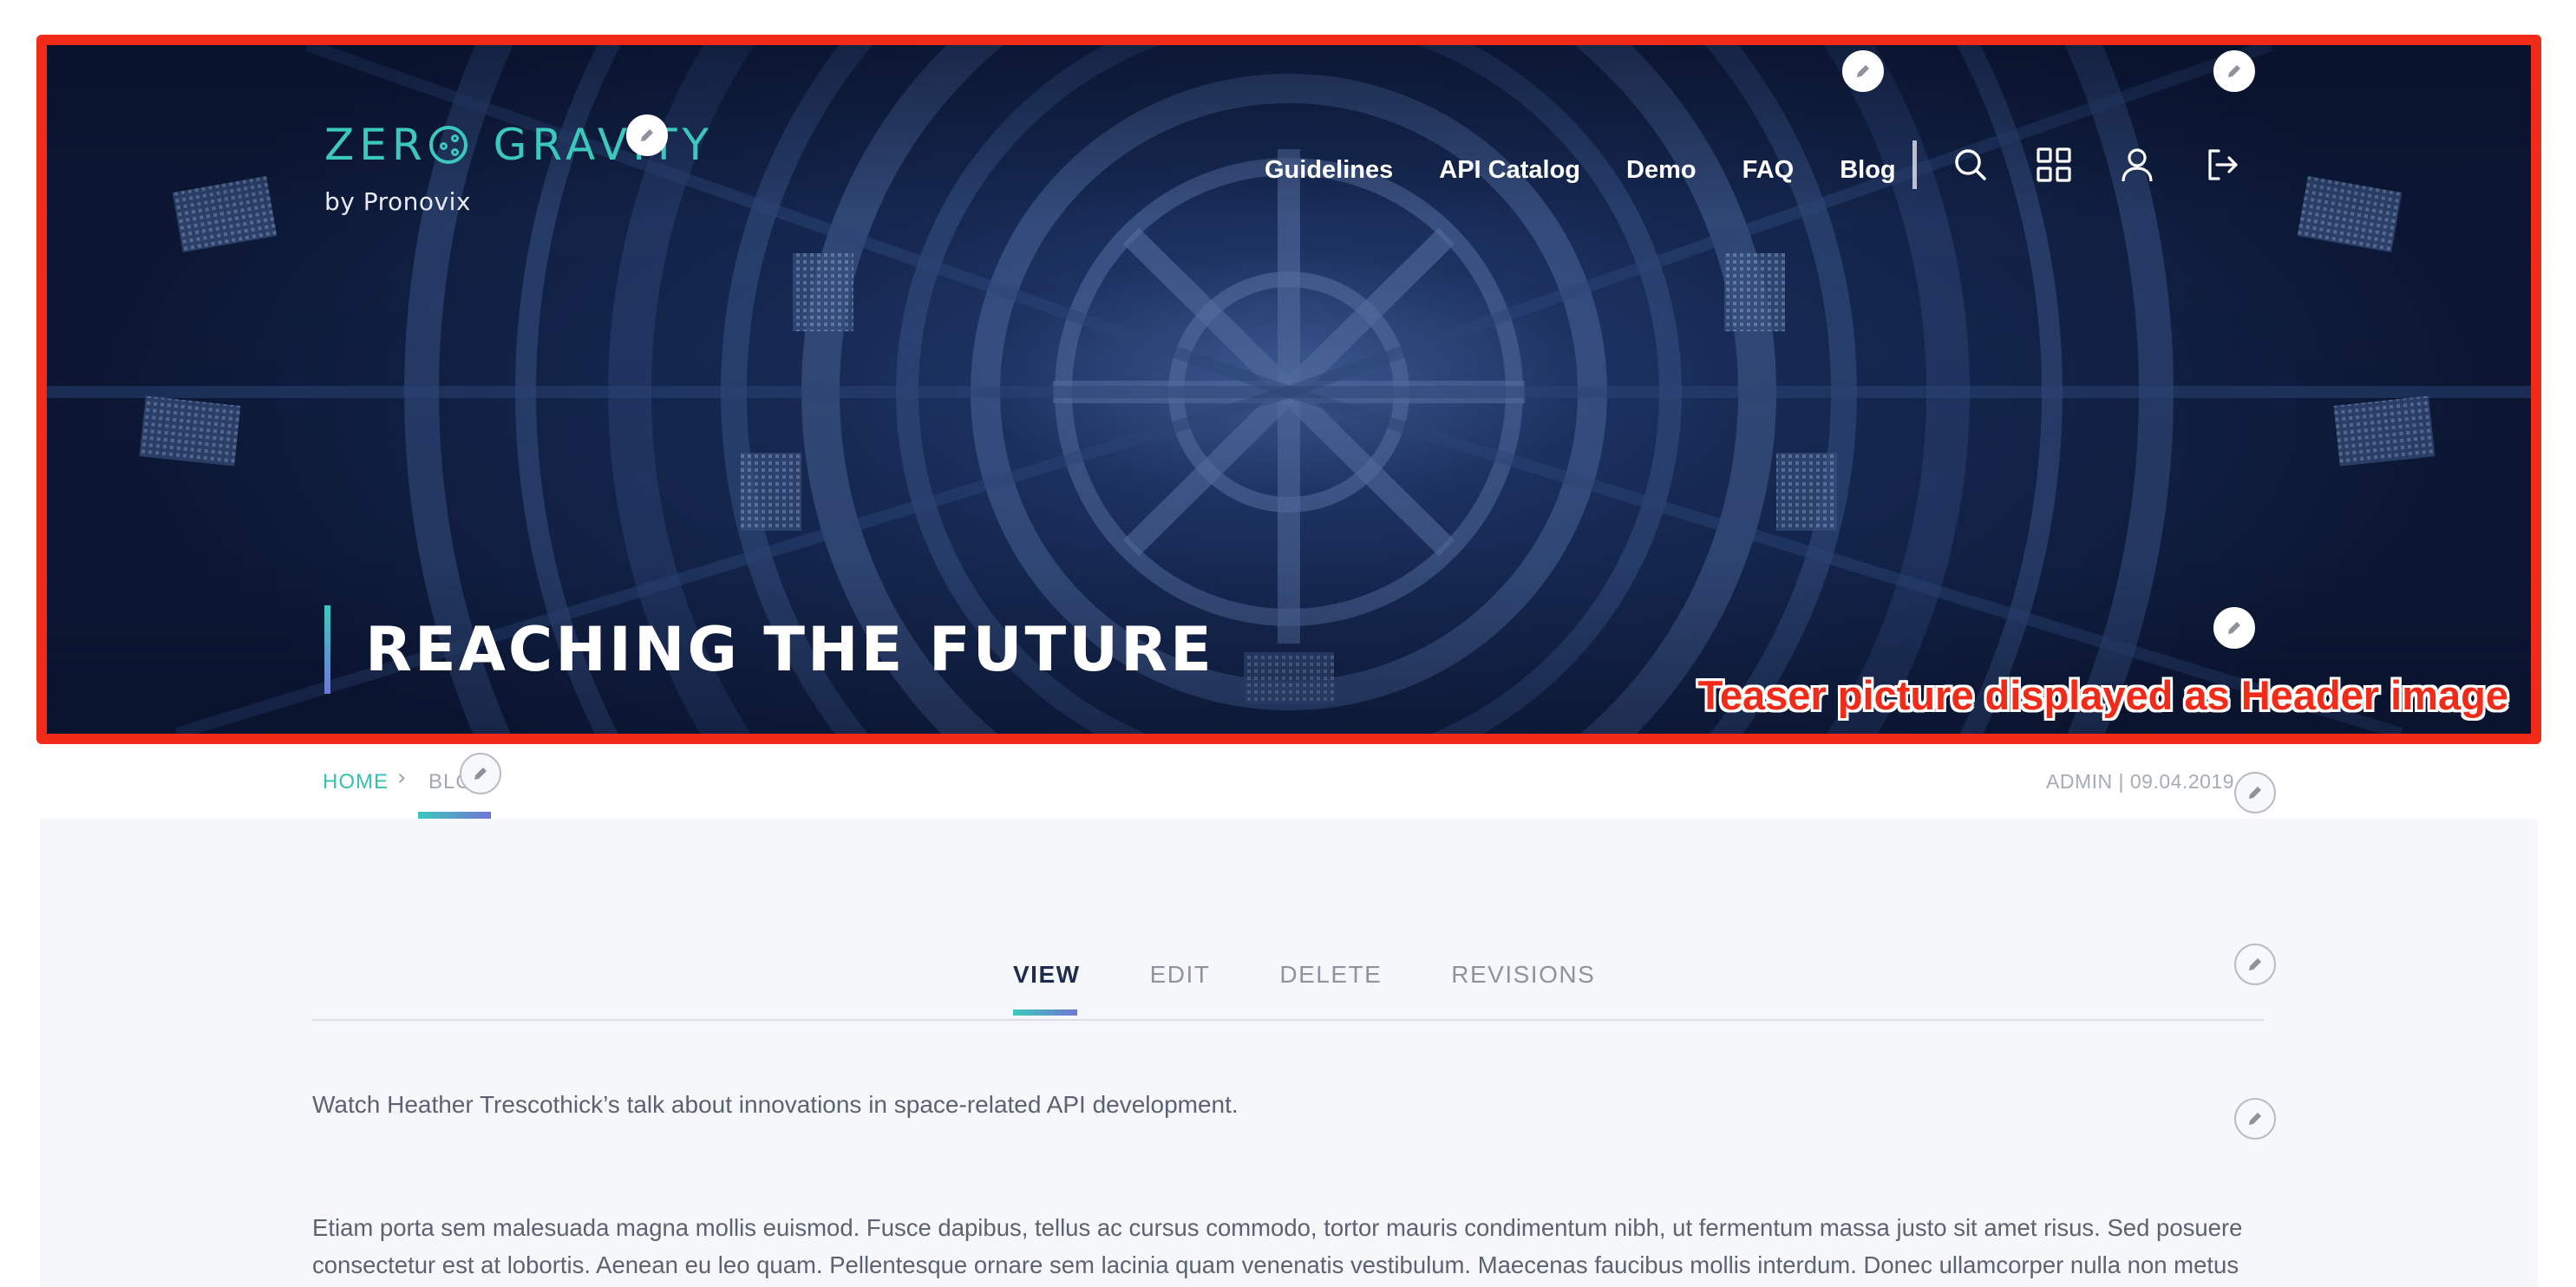 This screenshot has width=2576, height=1287. I want to click on tab-delete: DELETE, so click(1330, 975).